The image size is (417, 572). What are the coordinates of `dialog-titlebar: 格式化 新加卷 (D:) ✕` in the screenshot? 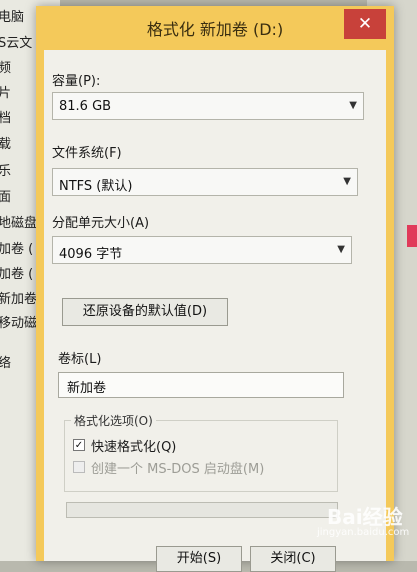 It's located at (215, 27).